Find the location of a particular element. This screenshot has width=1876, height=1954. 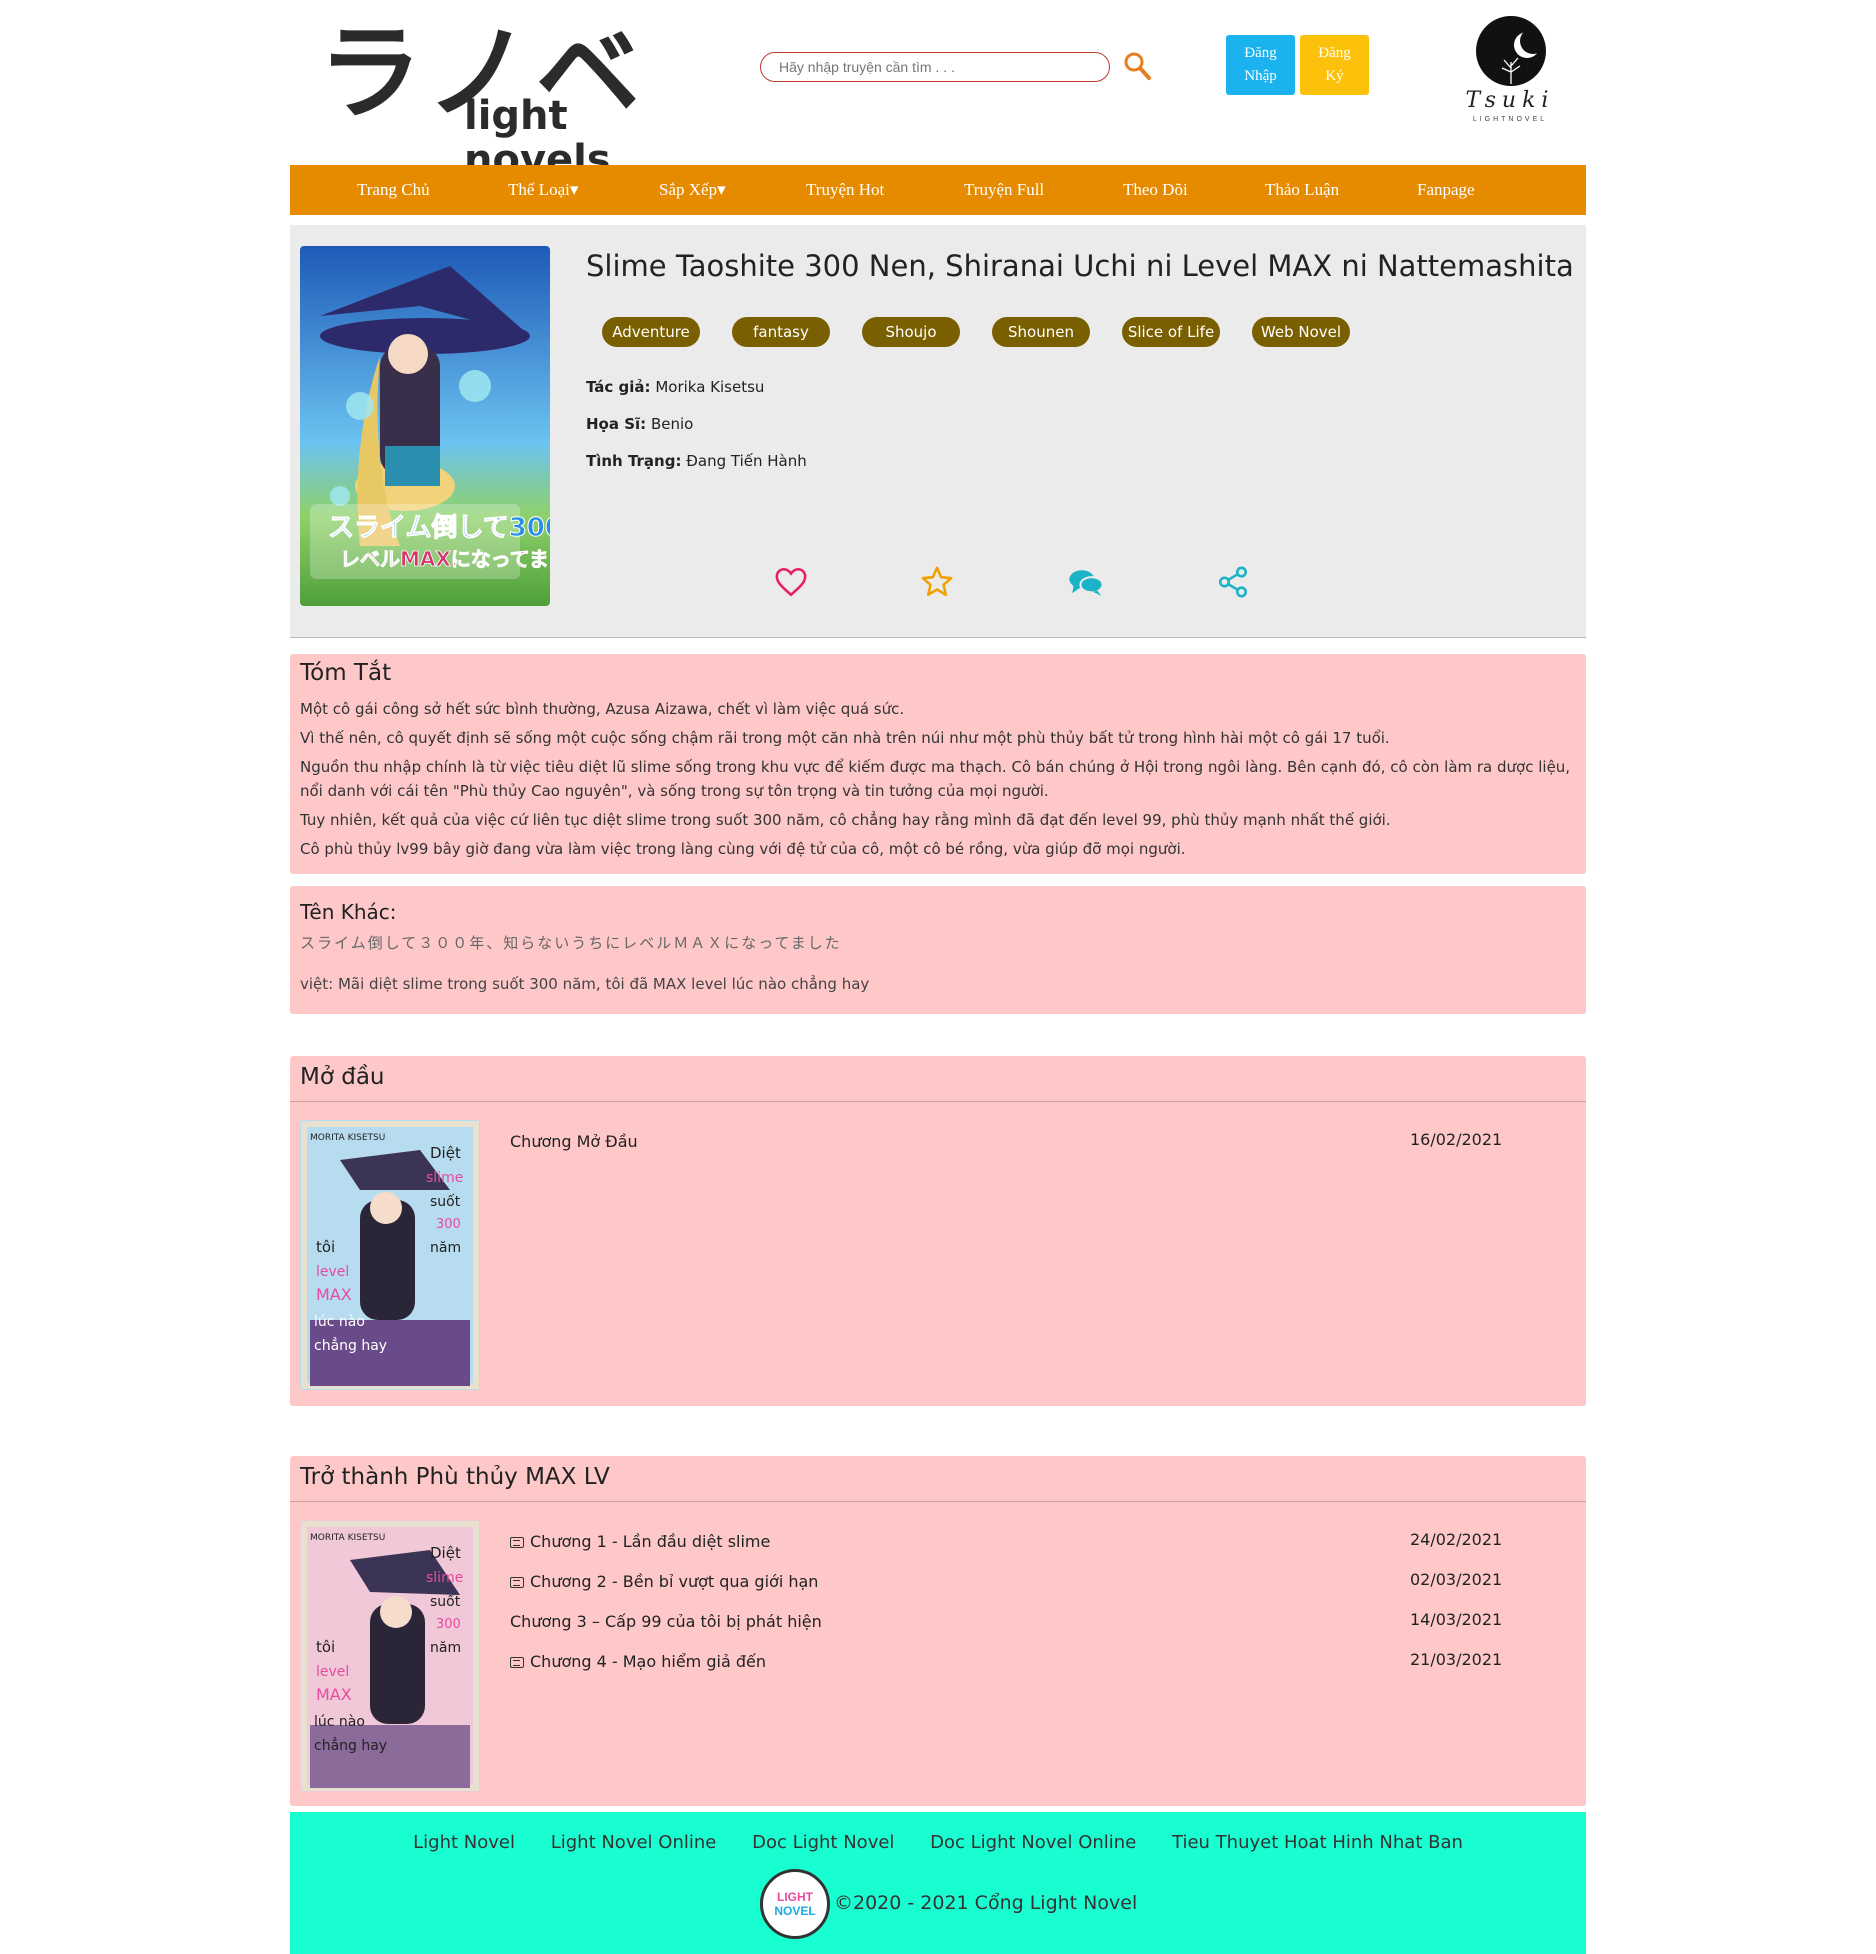

chapter-link: Chương 2 - Bền bỉ vượt qua giới hạn is located at coordinates (664, 1581).